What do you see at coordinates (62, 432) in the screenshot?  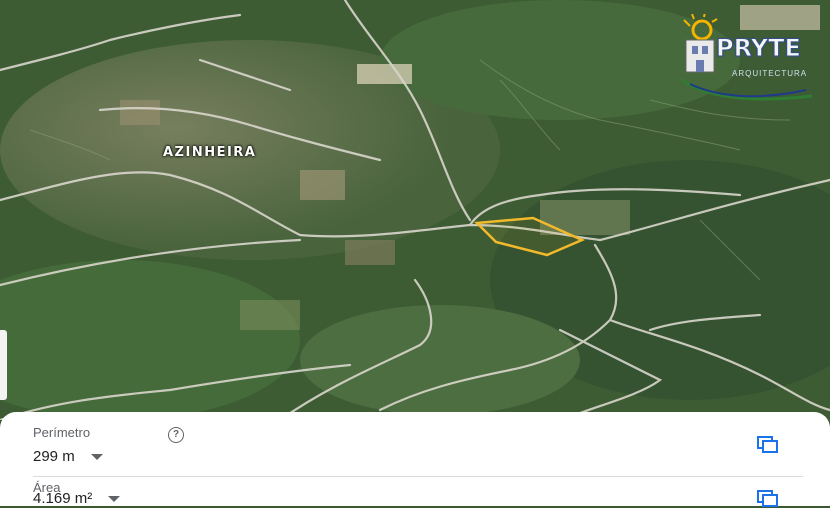 I see `perimeter-label: Perímetro` at bounding box center [62, 432].